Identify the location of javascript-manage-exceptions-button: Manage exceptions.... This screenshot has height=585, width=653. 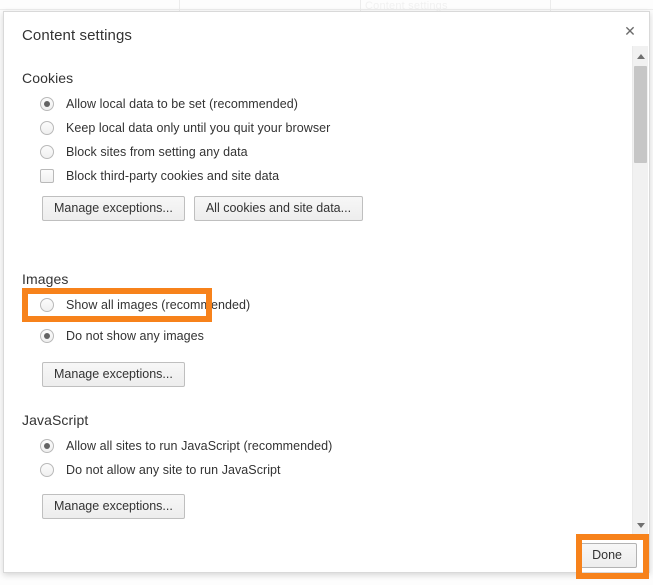
(113, 507).